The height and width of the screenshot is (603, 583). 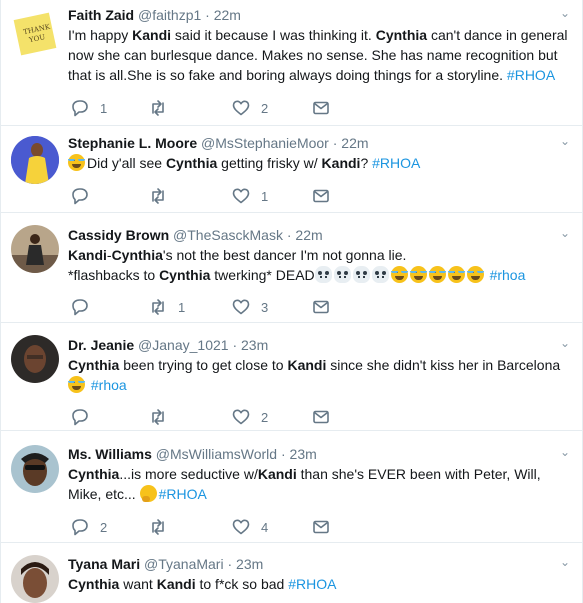 What do you see at coordinates (366, 163) in the screenshot?
I see `text-segment: ?` at bounding box center [366, 163].